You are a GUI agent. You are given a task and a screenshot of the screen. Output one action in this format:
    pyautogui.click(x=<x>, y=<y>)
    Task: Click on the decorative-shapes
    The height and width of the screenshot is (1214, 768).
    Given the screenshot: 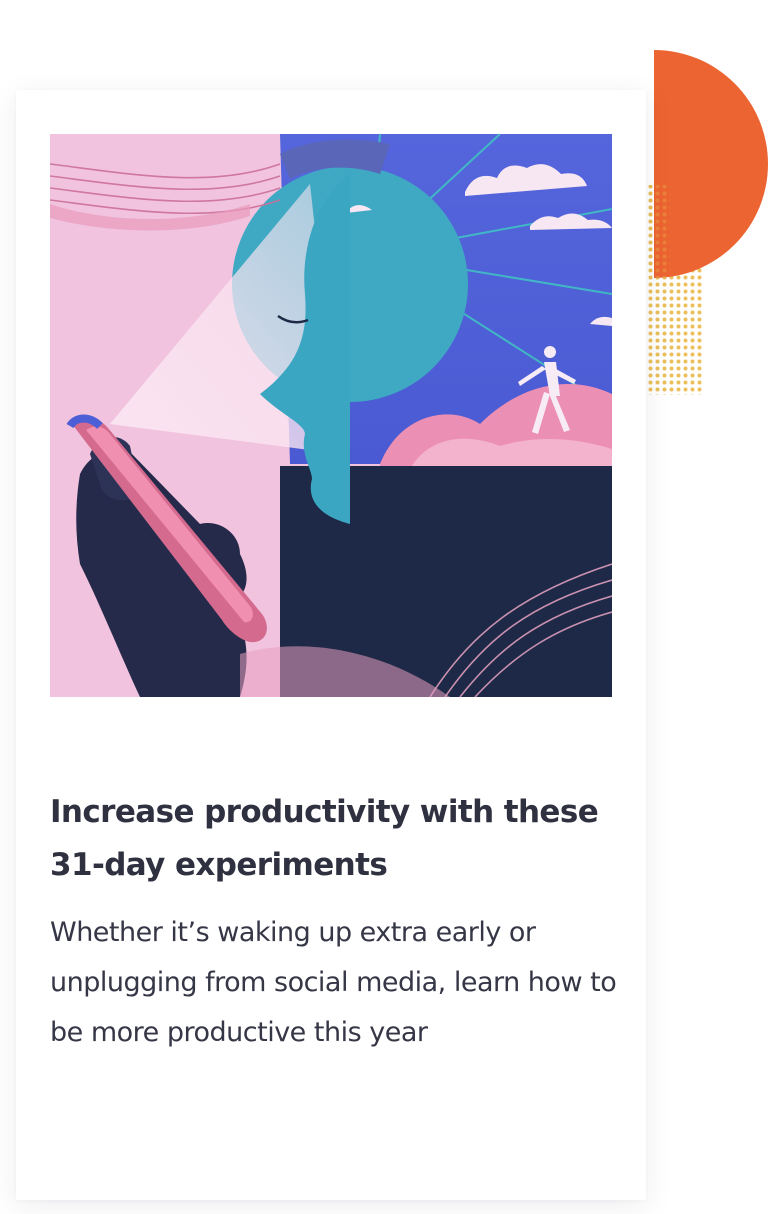 What is the action you would take?
    pyautogui.click(x=704, y=222)
    